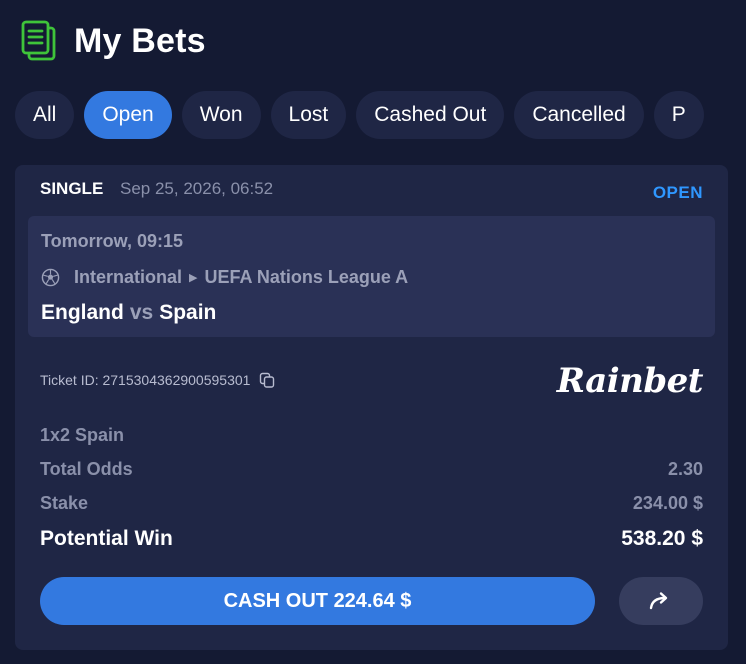 The image size is (746, 664). I want to click on stake-row: Stake 234.00 $, so click(371, 503).